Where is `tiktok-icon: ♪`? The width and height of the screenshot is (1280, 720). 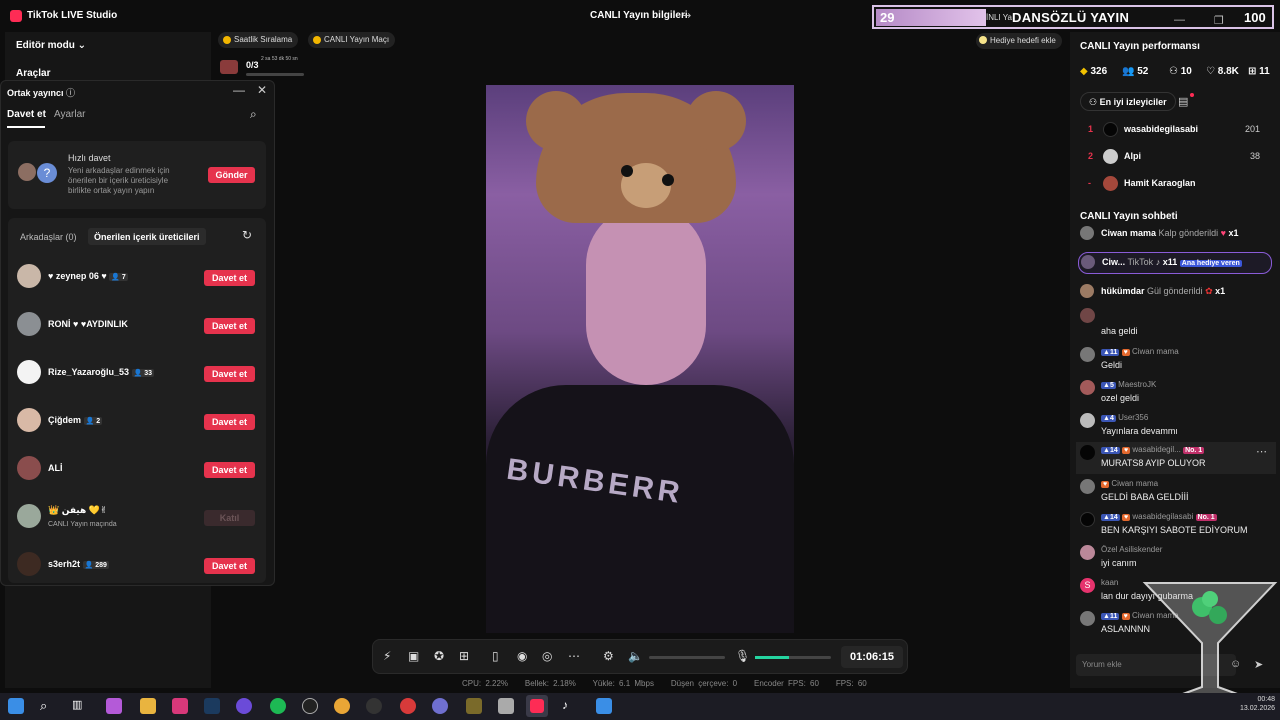
tiktok-icon: ♪ is located at coordinates (570, 706).